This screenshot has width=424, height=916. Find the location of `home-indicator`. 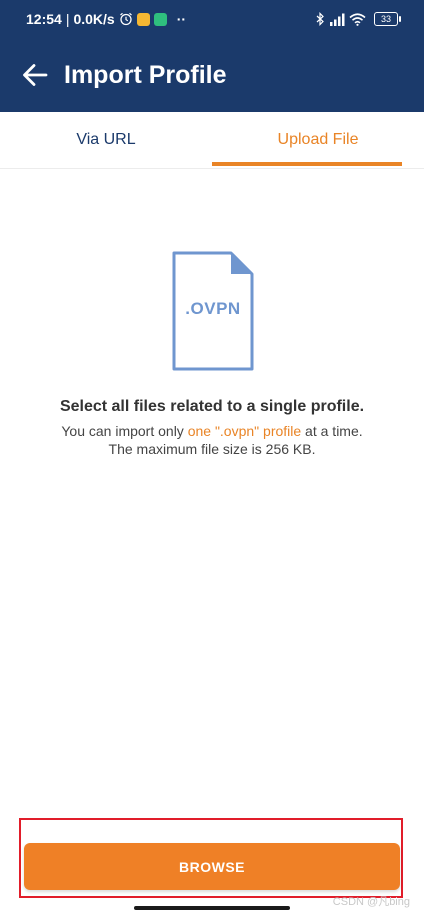

home-indicator is located at coordinates (212, 908).